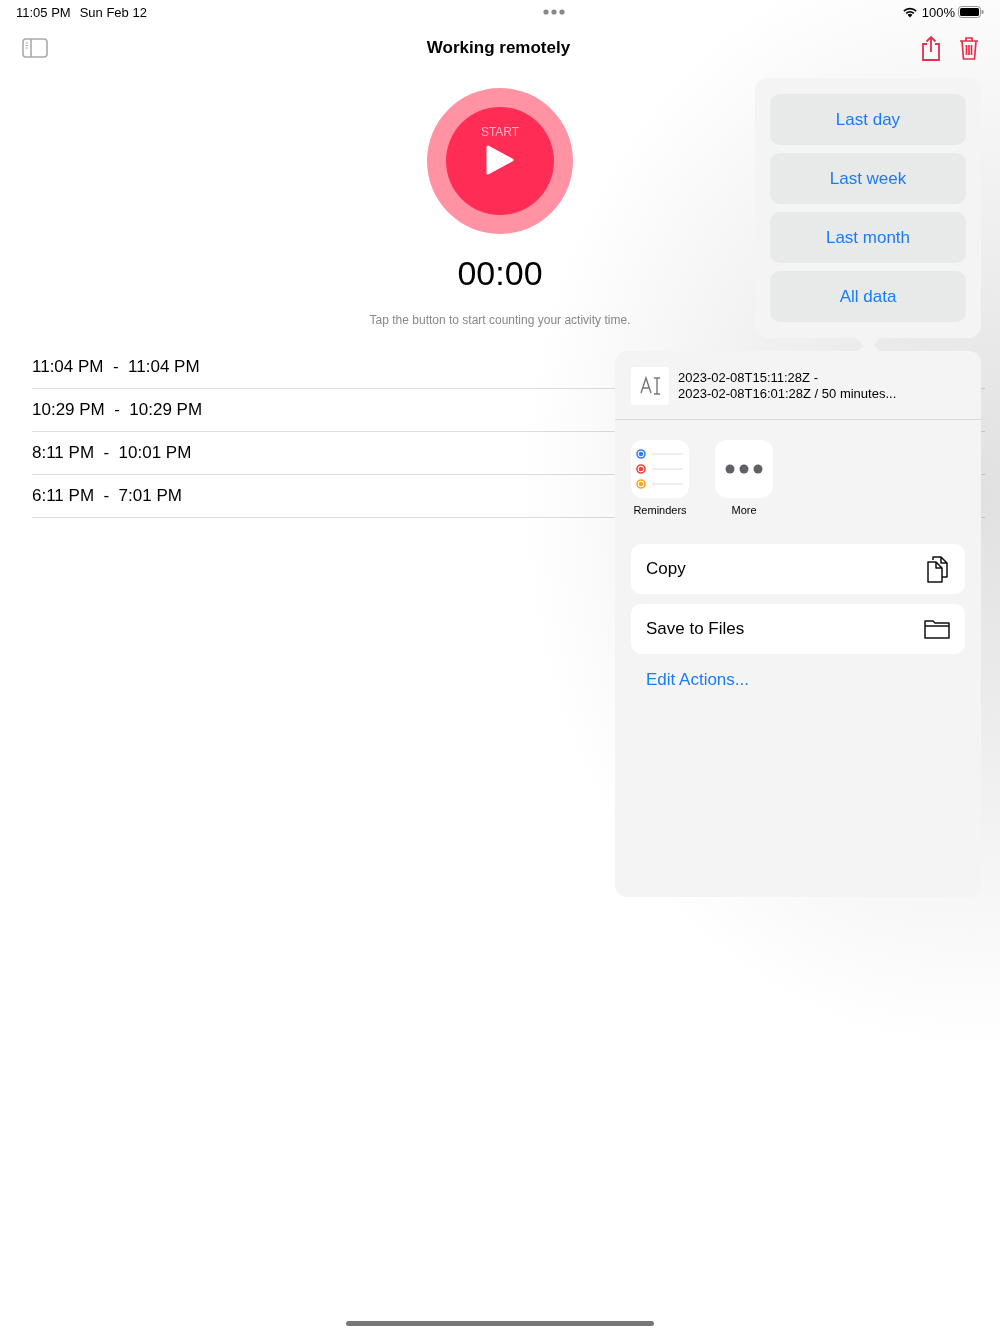  What do you see at coordinates (931, 48) in the screenshot?
I see `share-icon` at bounding box center [931, 48].